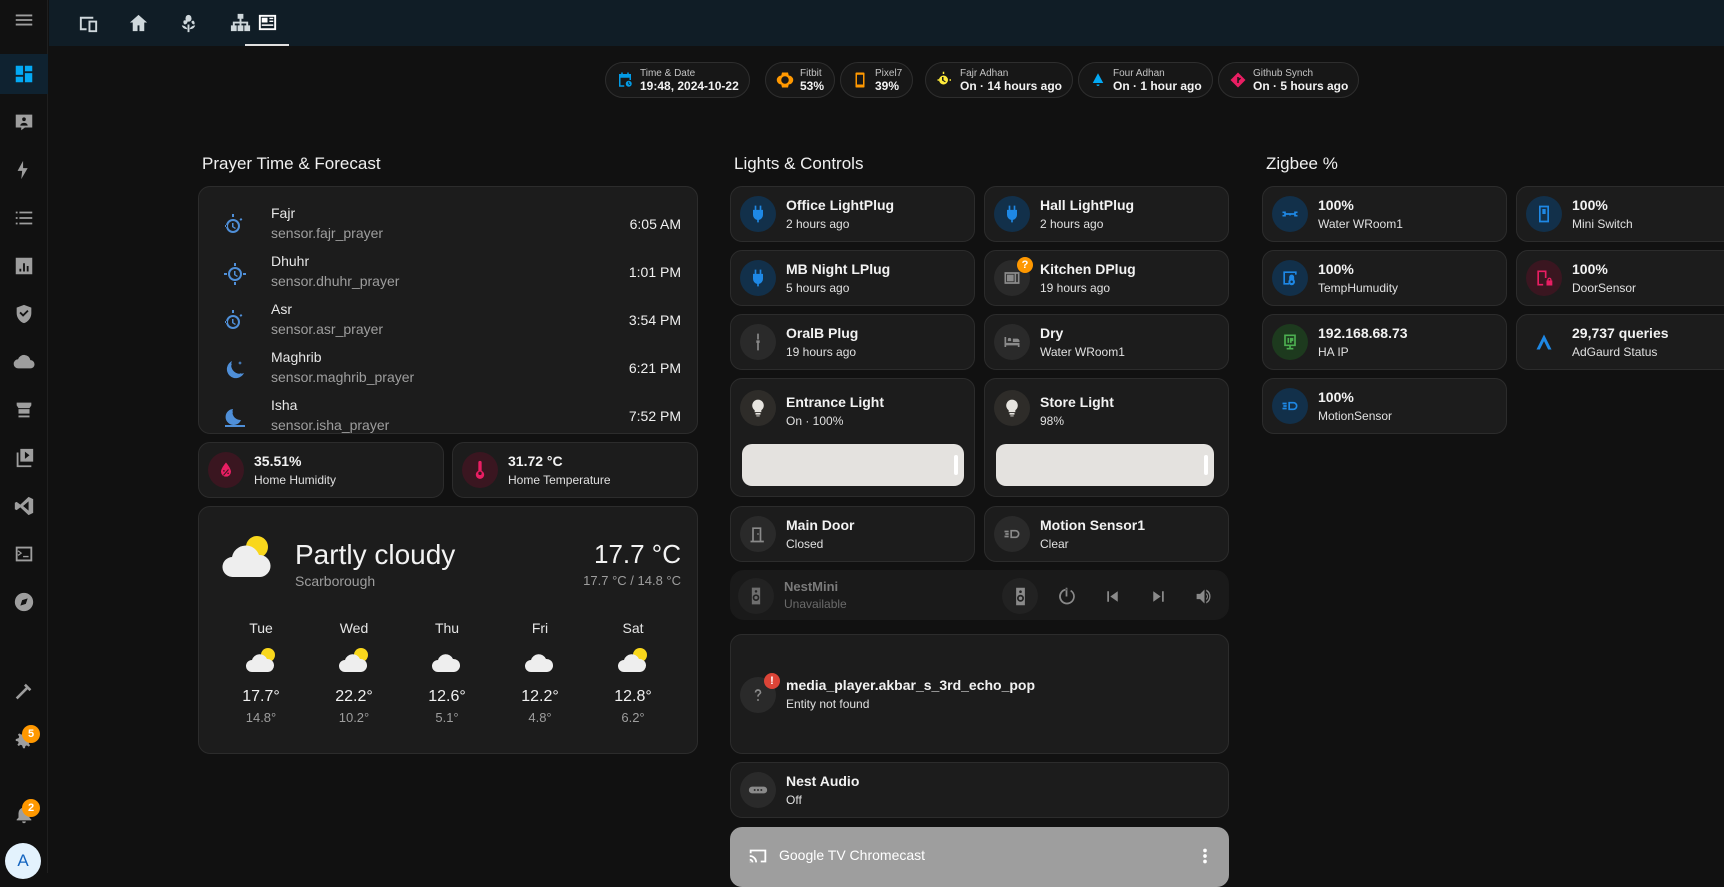 This screenshot has height=887, width=1724. Describe the element at coordinates (448, 413) in the screenshot. I see `prayer-row-isha: Isha sensor.isha_prayer 7:52 PM` at that location.